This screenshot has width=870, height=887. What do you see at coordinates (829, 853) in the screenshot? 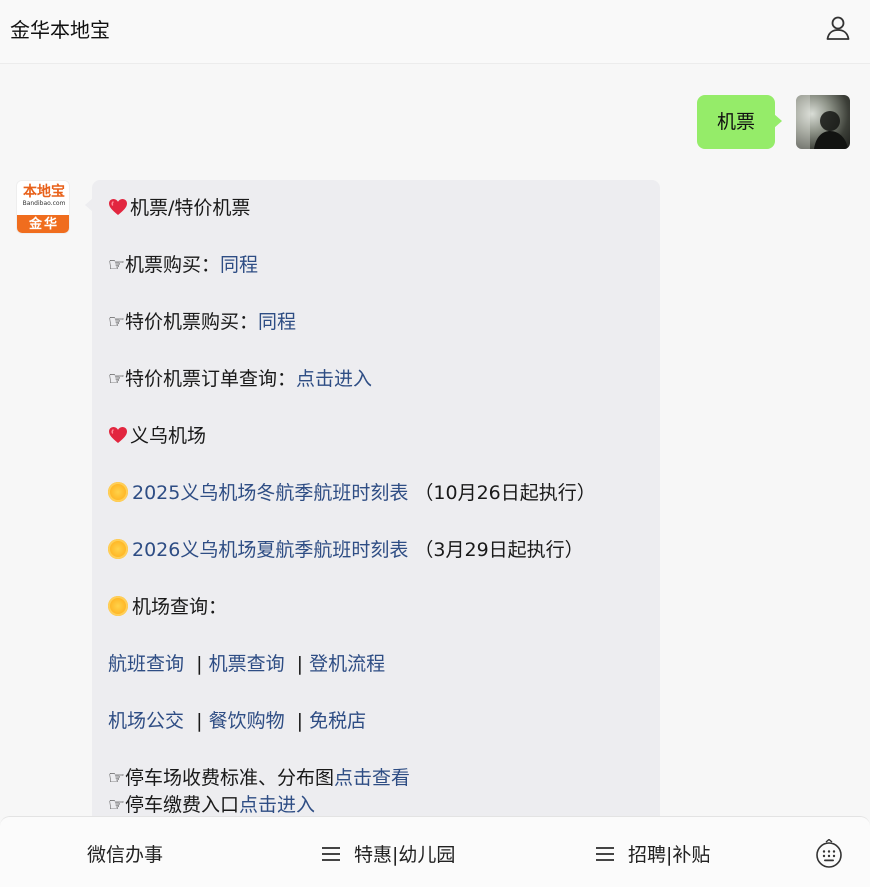
I see `keyboard-icon` at bounding box center [829, 853].